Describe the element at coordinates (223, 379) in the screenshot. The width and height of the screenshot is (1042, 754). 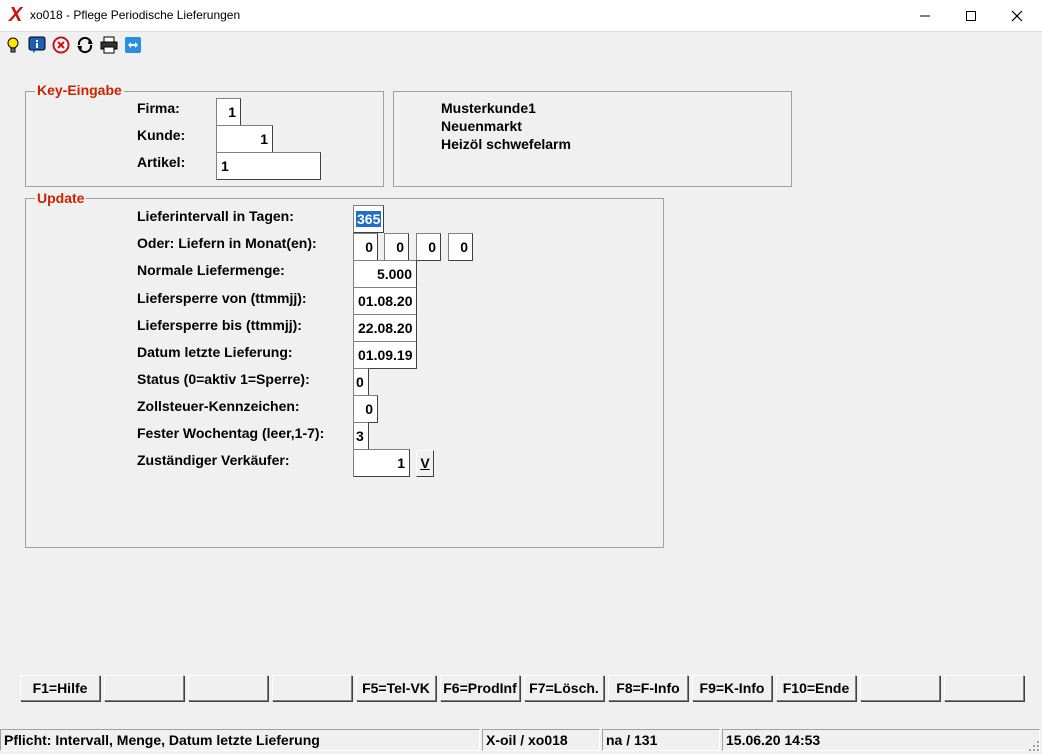
I see `status-label: Status (0=aktiv 1=Sperre):` at that location.